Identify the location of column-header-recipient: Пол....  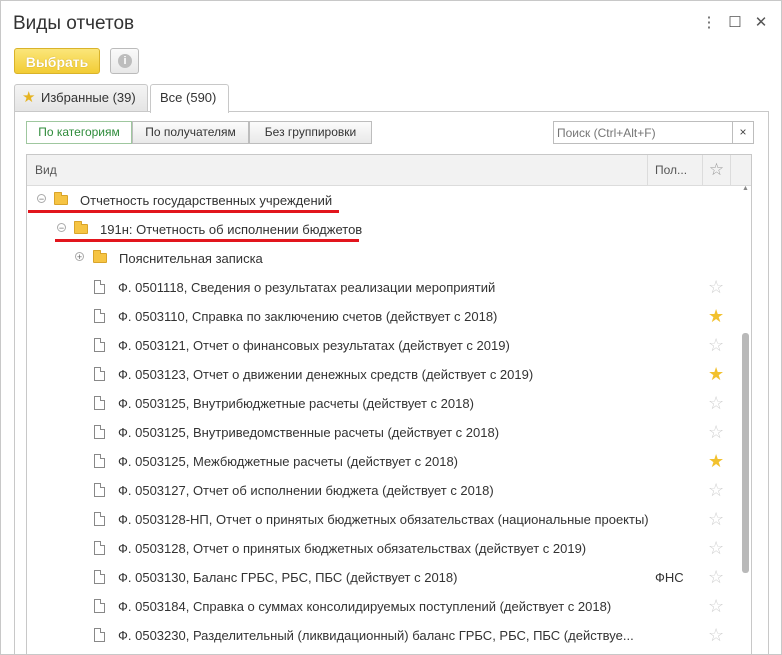
(675, 170).